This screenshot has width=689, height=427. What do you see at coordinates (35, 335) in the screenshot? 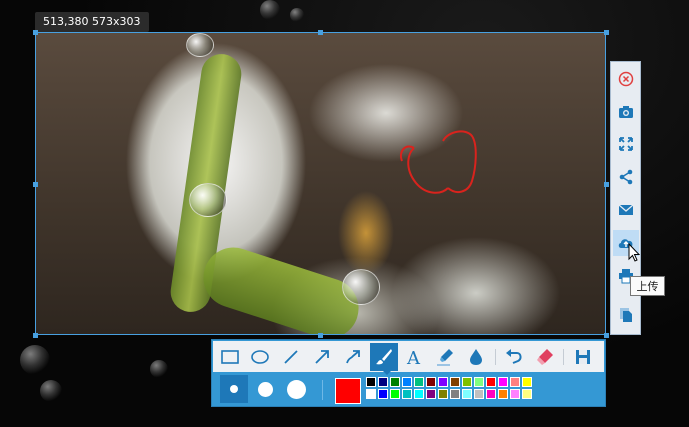
I see `resize-handle-sw` at bounding box center [35, 335].